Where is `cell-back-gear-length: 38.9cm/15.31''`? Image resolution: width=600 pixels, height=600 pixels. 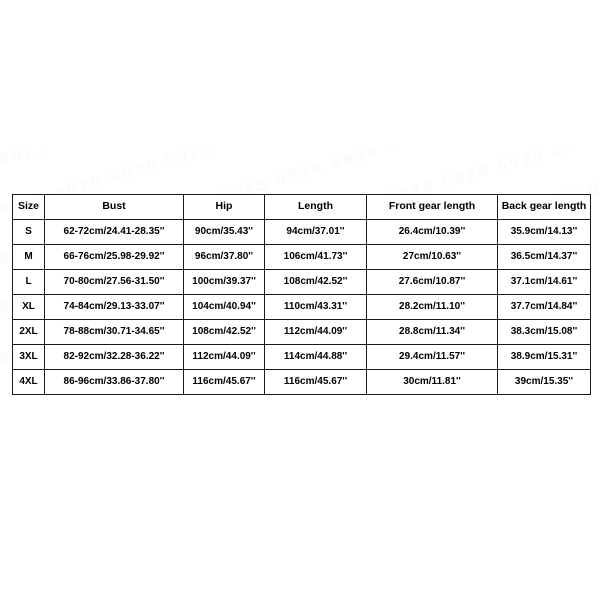 cell-back-gear-length: 38.9cm/15.31'' is located at coordinates (544, 357).